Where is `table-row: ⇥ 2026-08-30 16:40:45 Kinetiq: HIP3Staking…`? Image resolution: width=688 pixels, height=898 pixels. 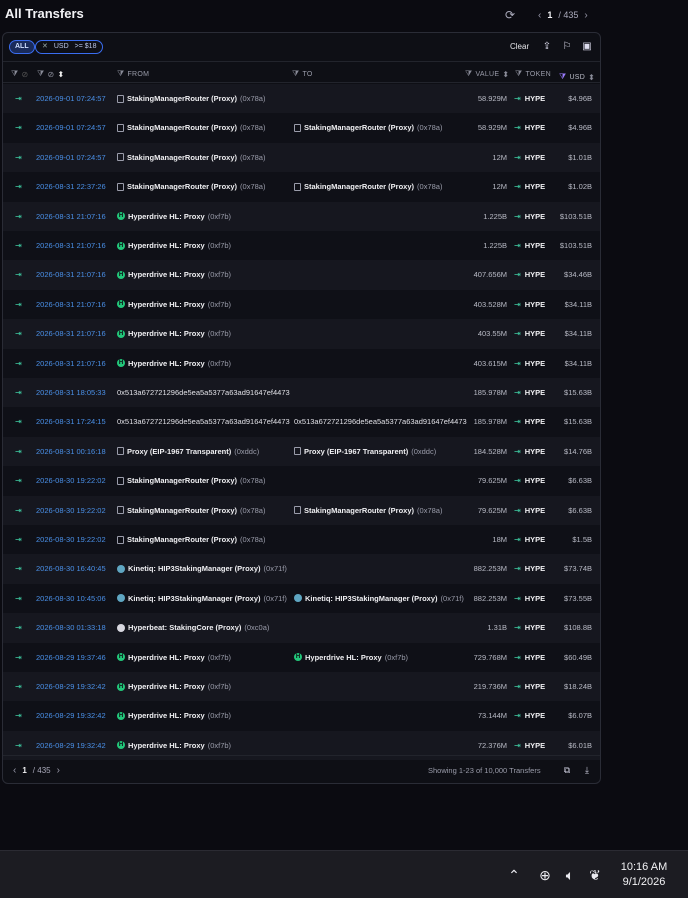
table-row: ⇥ 2026-08-30 16:40:45 Kinetiq: HIP3Staking… is located at coordinates (301, 569).